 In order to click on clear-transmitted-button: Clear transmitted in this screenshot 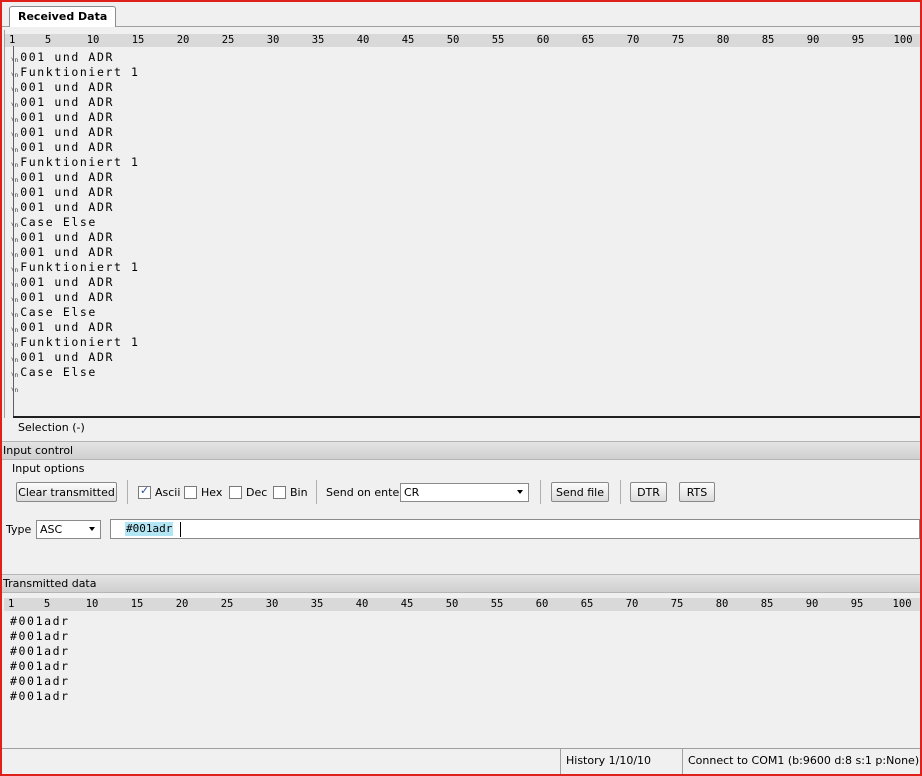, I will do `click(66, 492)`.